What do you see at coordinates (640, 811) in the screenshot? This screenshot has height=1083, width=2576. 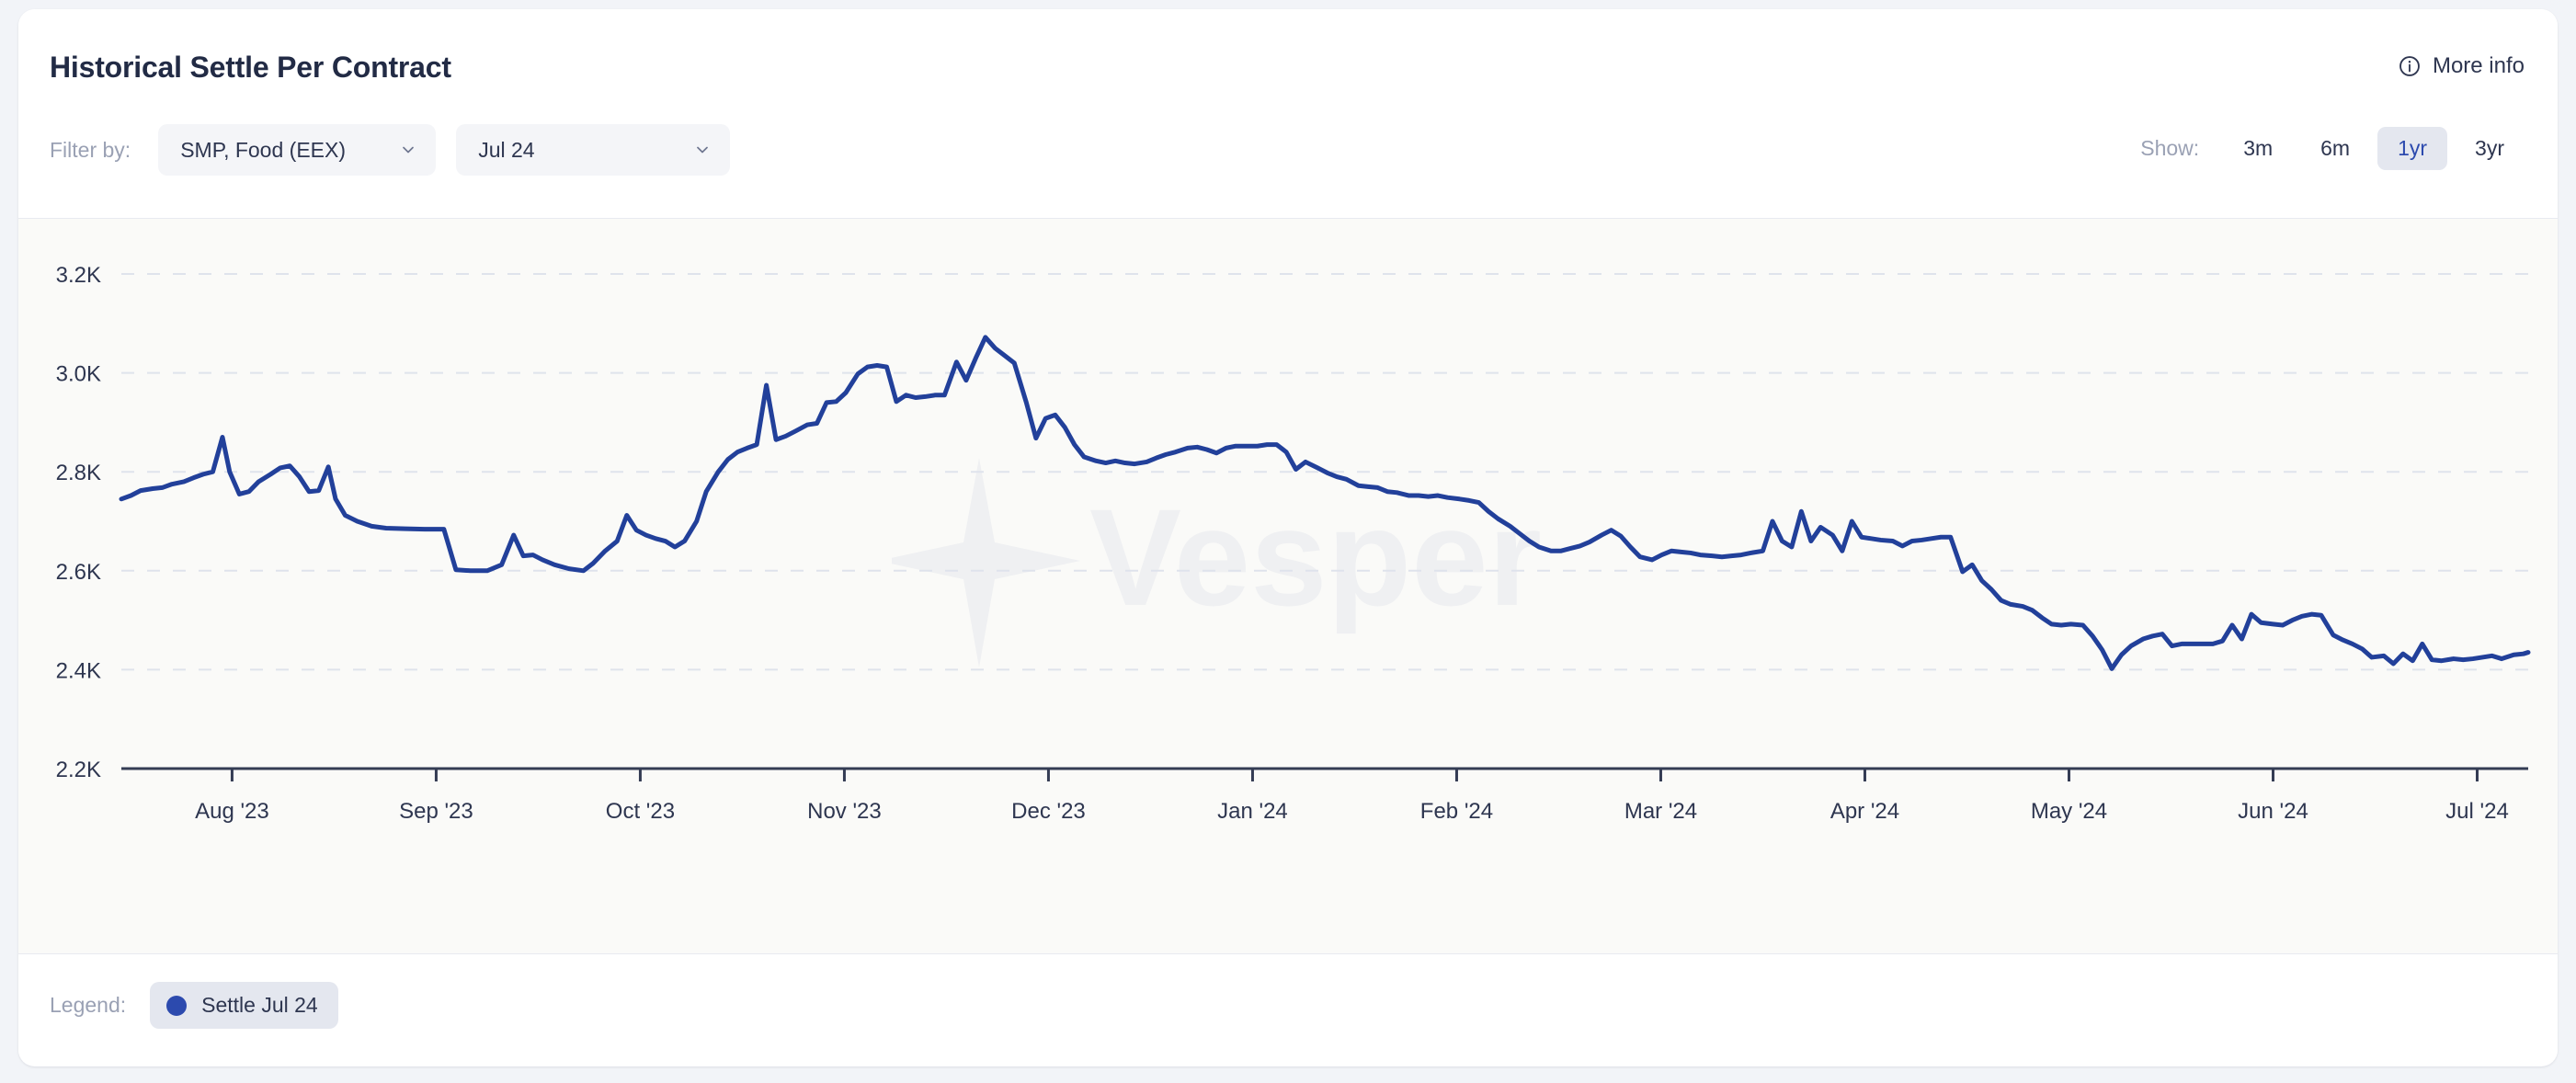 I see `x-tick-label: Oct '23` at bounding box center [640, 811].